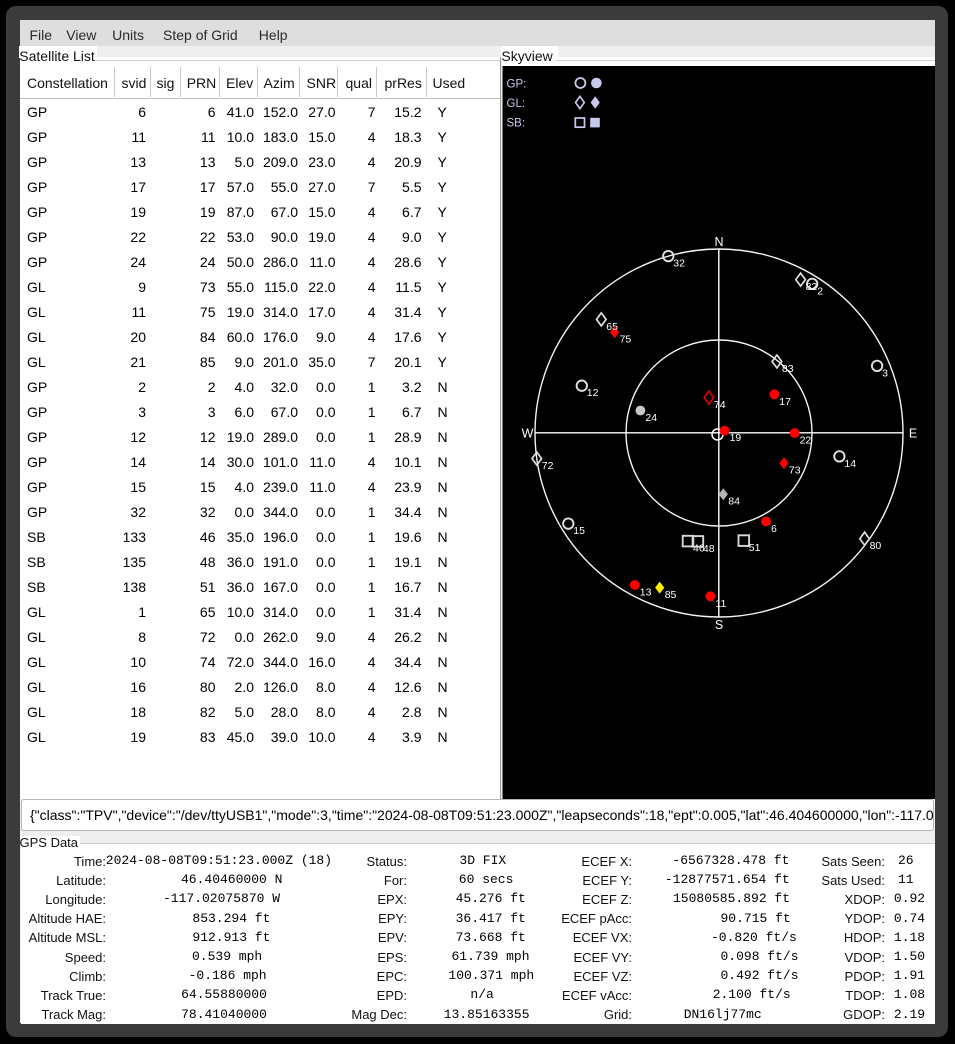  What do you see at coordinates (785, 402) in the screenshot?
I see `svg-text: 17` at bounding box center [785, 402].